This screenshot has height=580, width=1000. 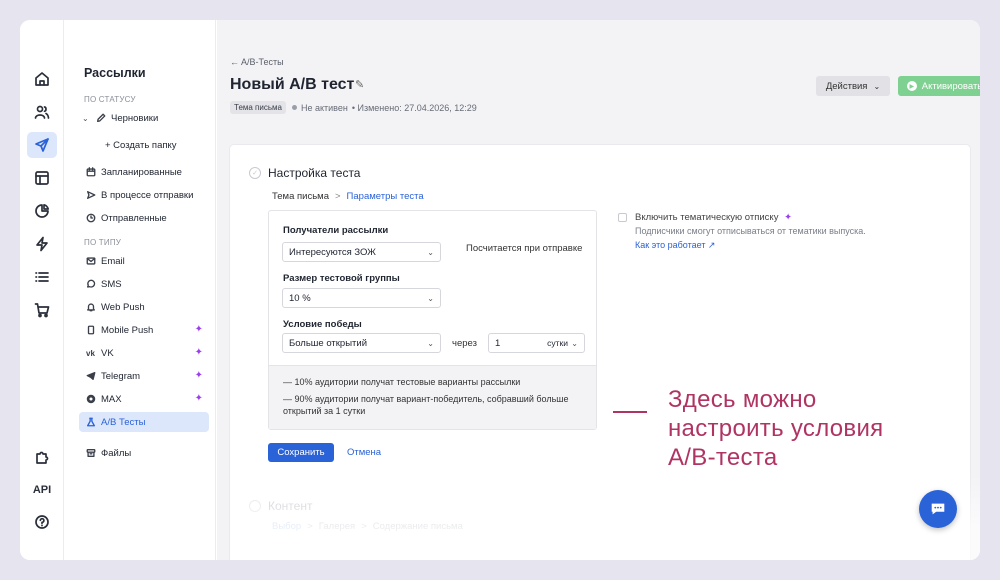 I want to click on sidebar-item-scheduled: Запланированные, so click(x=144, y=172).